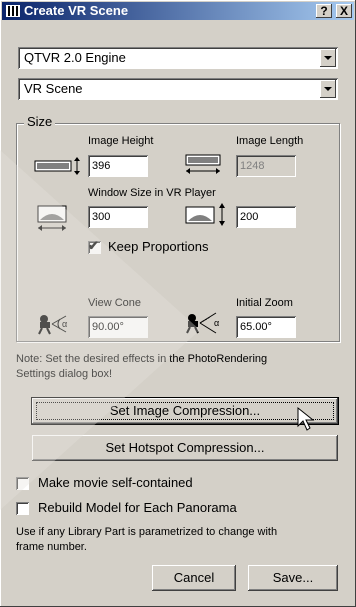 This screenshot has height=607, width=356. What do you see at coordinates (22, 508) in the screenshot?
I see `rebuild-model-checkbox` at bounding box center [22, 508].